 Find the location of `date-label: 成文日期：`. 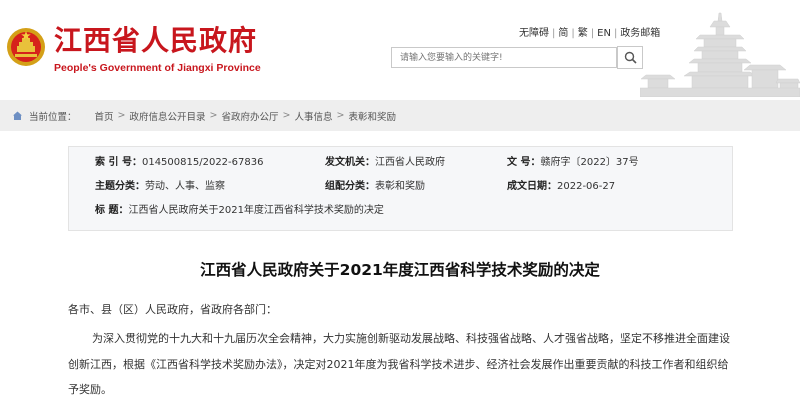

date-label: 成文日期： is located at coordinates (532, 186).